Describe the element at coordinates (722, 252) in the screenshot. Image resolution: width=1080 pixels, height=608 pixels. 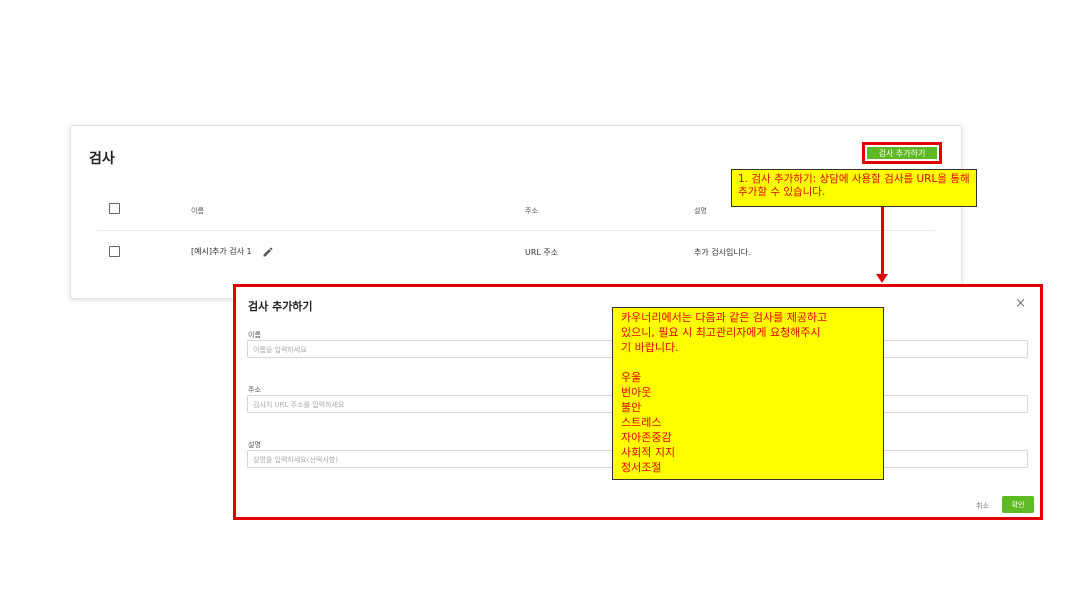
I see `row-description: 추가 검사입니다.` at that location.